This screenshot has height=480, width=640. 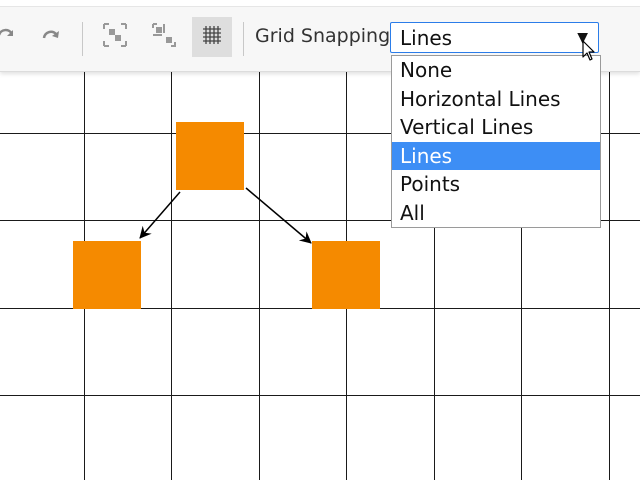 I want to click on node-right, so click(x=346, y=275).